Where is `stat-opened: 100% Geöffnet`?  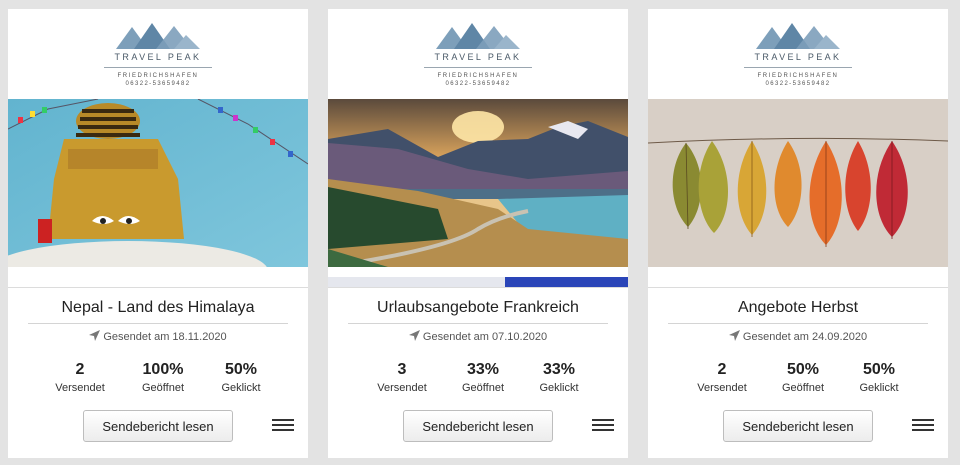 stat-opened: 100% Geöffnet is located at coordinates (163, 377).